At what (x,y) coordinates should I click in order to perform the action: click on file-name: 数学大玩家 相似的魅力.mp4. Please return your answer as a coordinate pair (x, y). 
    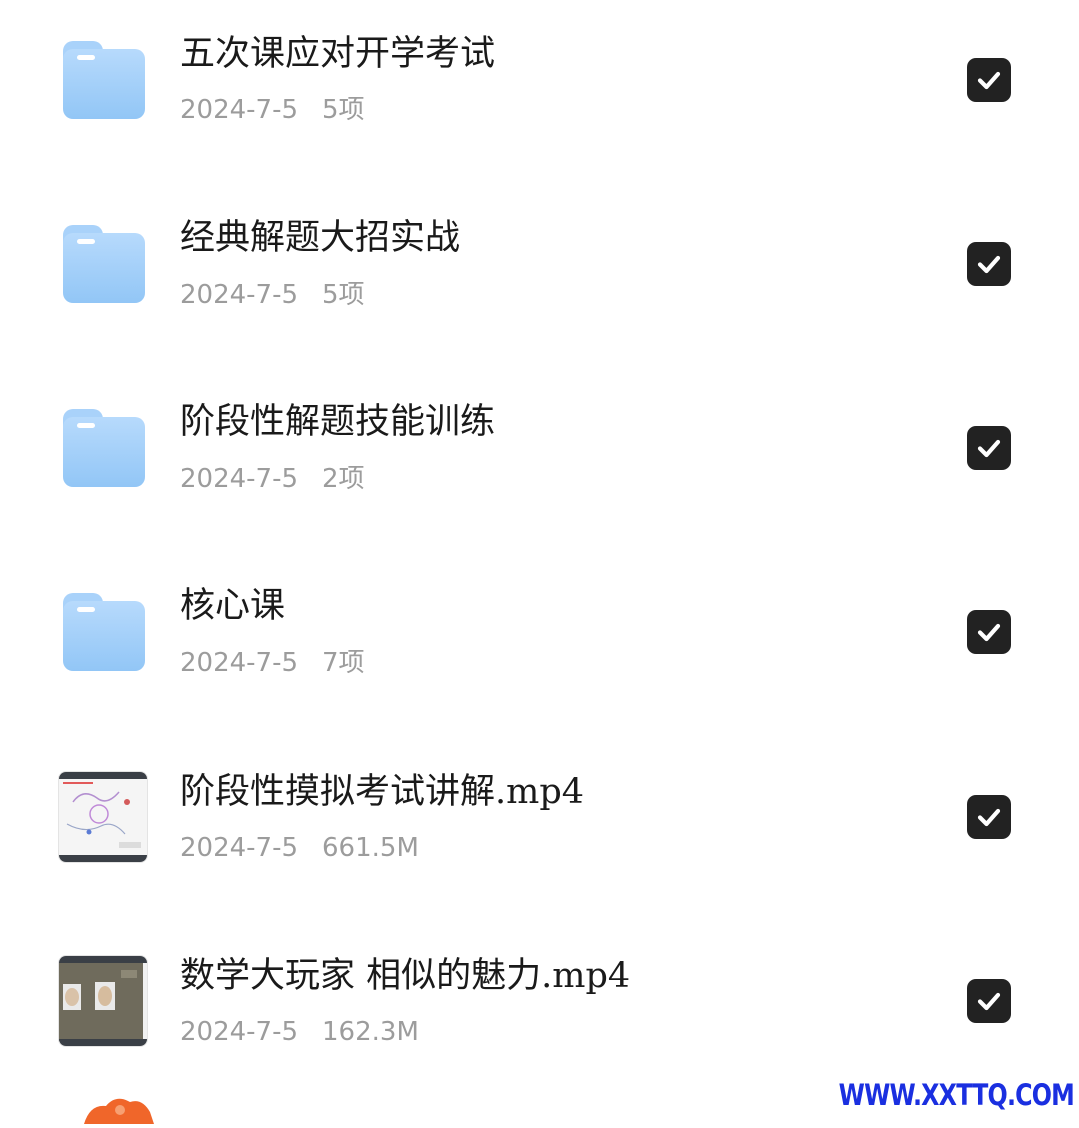
    Looking at the image, I should click on (405, 976).